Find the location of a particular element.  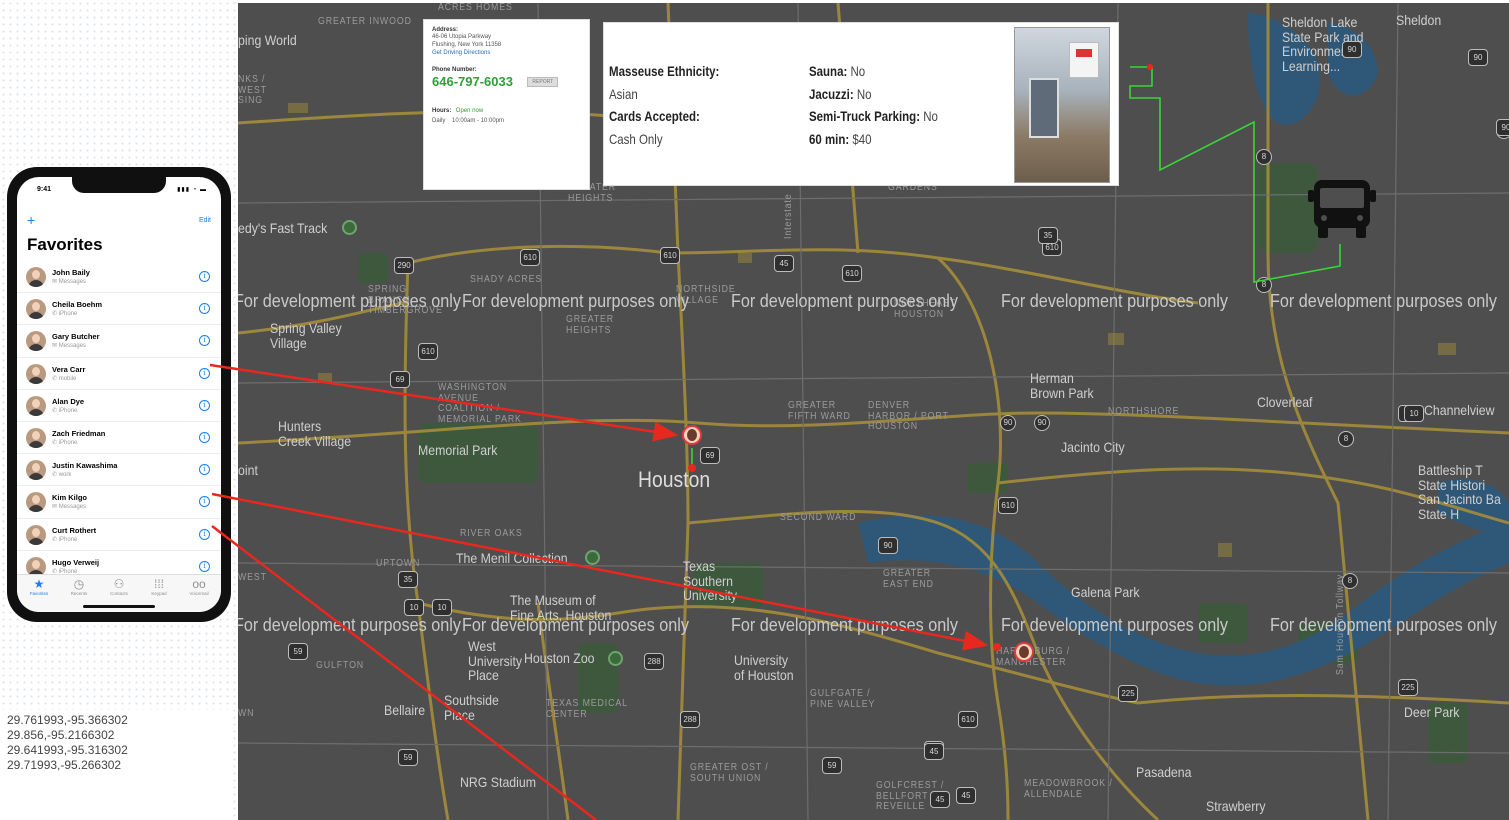

map-label: Houston Zoo is located at coordinates (559, 658).